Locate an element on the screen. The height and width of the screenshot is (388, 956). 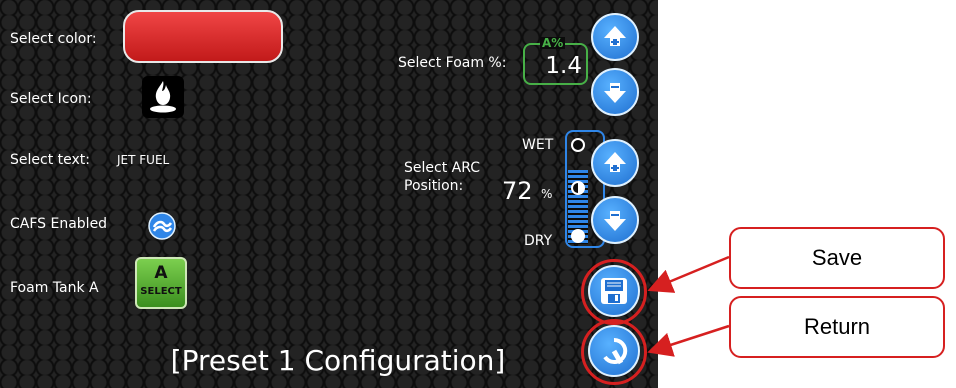
arc-wet-label: WET is located at coordinates (538, 145).